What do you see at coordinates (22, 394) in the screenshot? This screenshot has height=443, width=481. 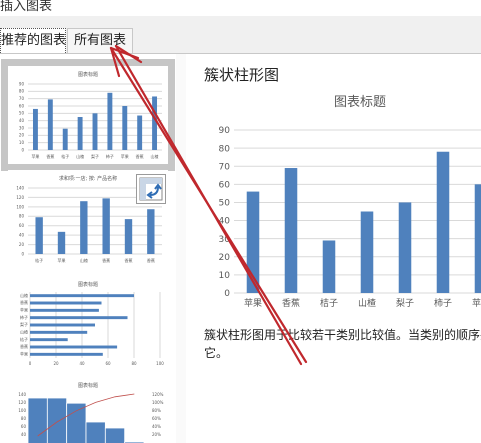 I see `thumb-y-tick: 140` at bounding box center [22, 394].